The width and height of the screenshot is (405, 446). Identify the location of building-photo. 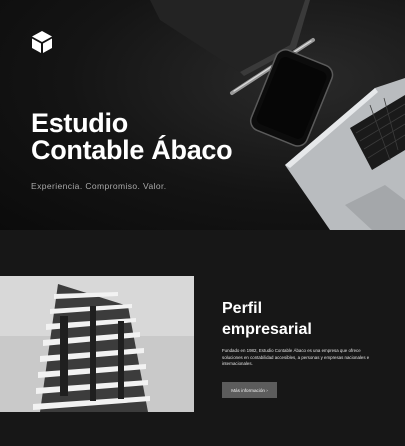
(97, 344).